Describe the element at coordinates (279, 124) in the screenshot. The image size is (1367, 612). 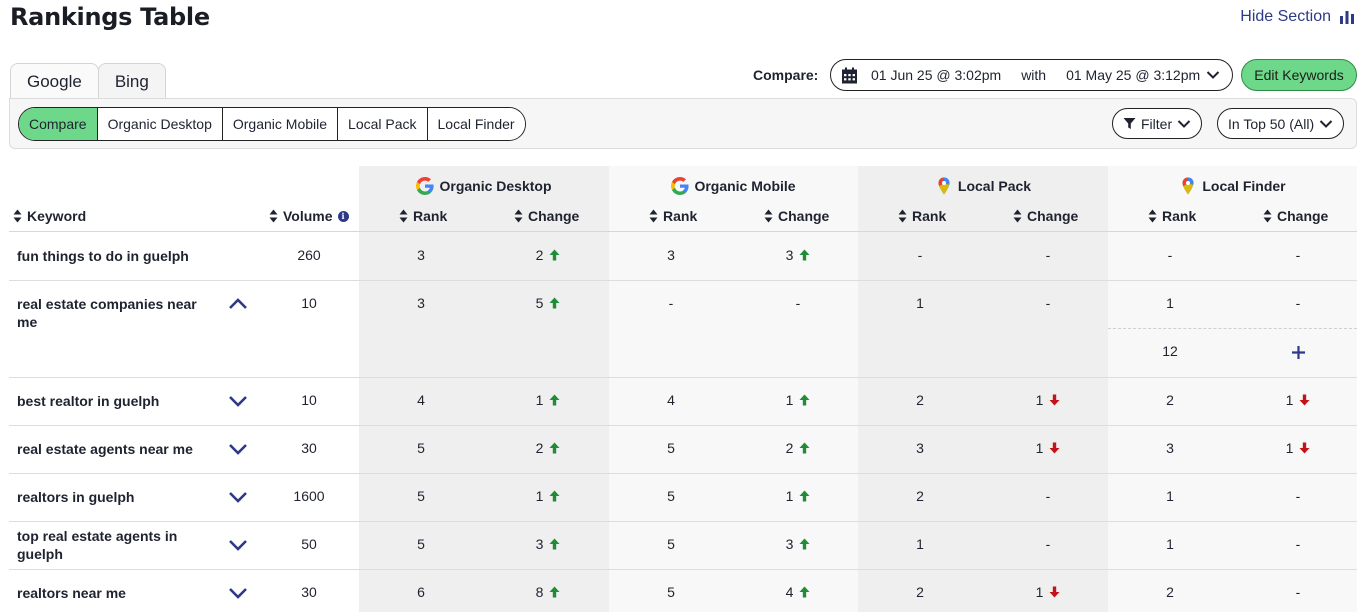
I see `tab-organic-mobile: Organic Mobile` at that location.